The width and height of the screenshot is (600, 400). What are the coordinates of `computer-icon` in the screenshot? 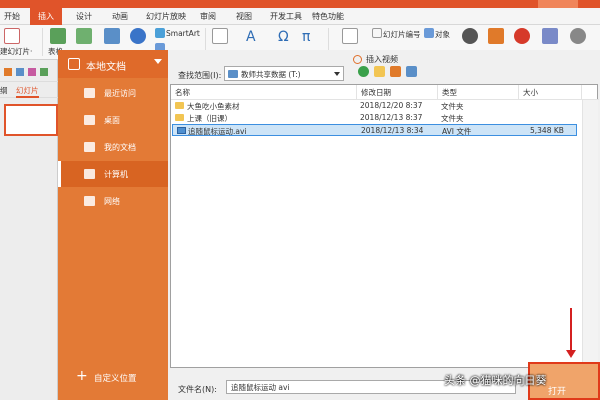 It's located at (89, 174).